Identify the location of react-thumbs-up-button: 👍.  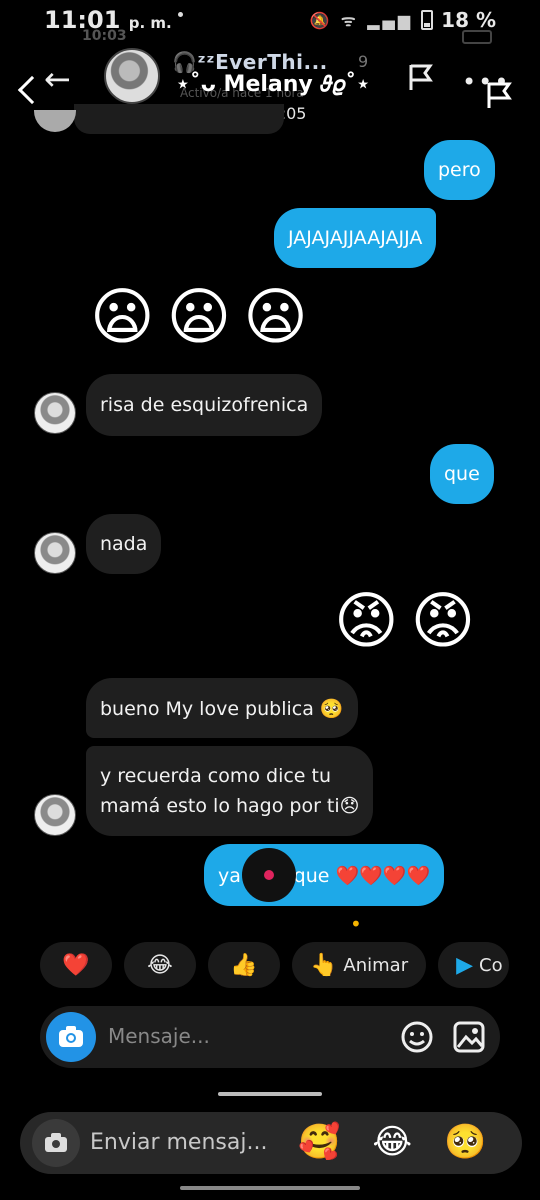
(244, 965).